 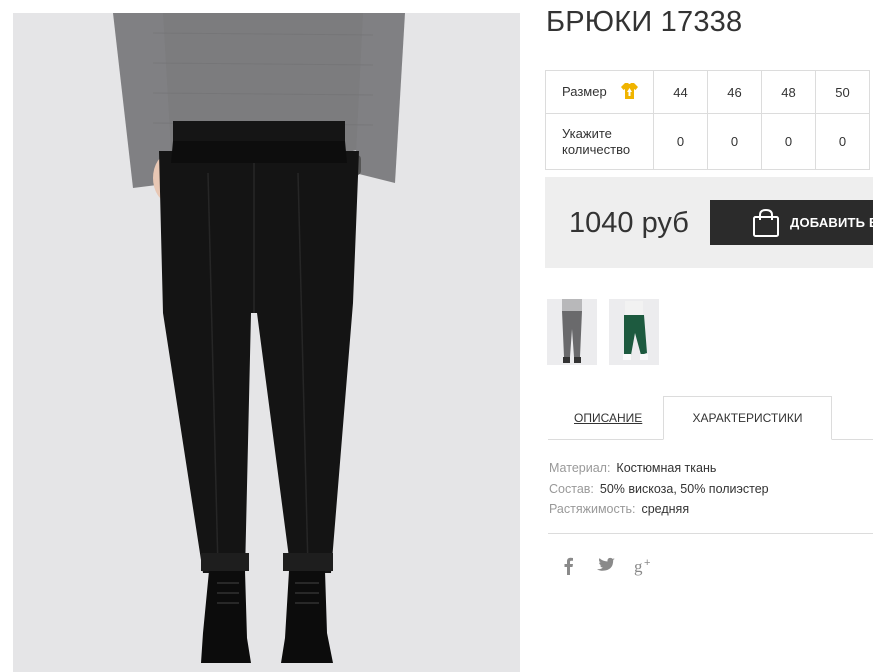 I want to click on google-plus-icon: g +, so click(x=644, y=567).